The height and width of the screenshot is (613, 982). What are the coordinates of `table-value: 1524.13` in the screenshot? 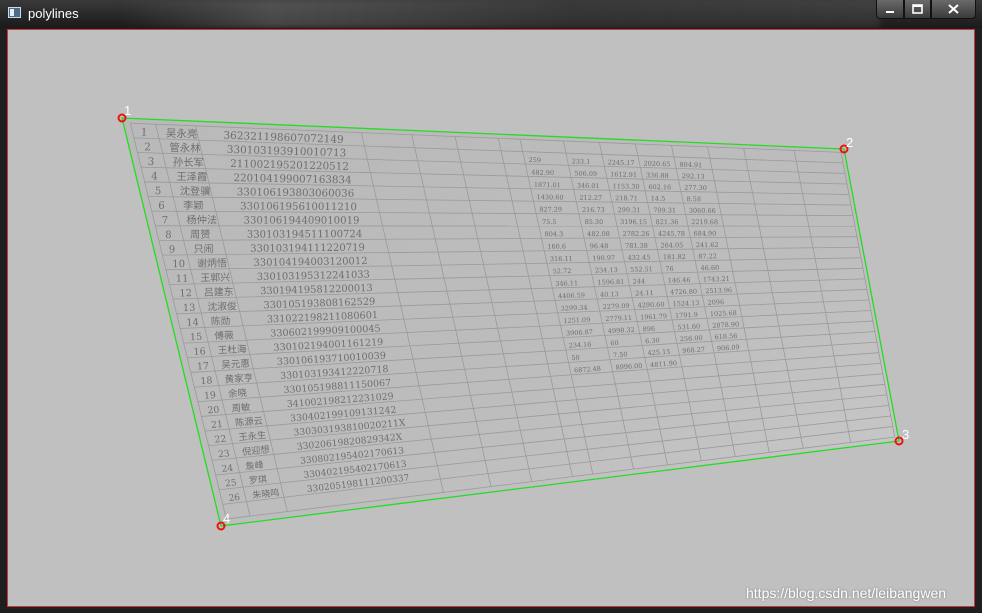 It's located at (685, 303).